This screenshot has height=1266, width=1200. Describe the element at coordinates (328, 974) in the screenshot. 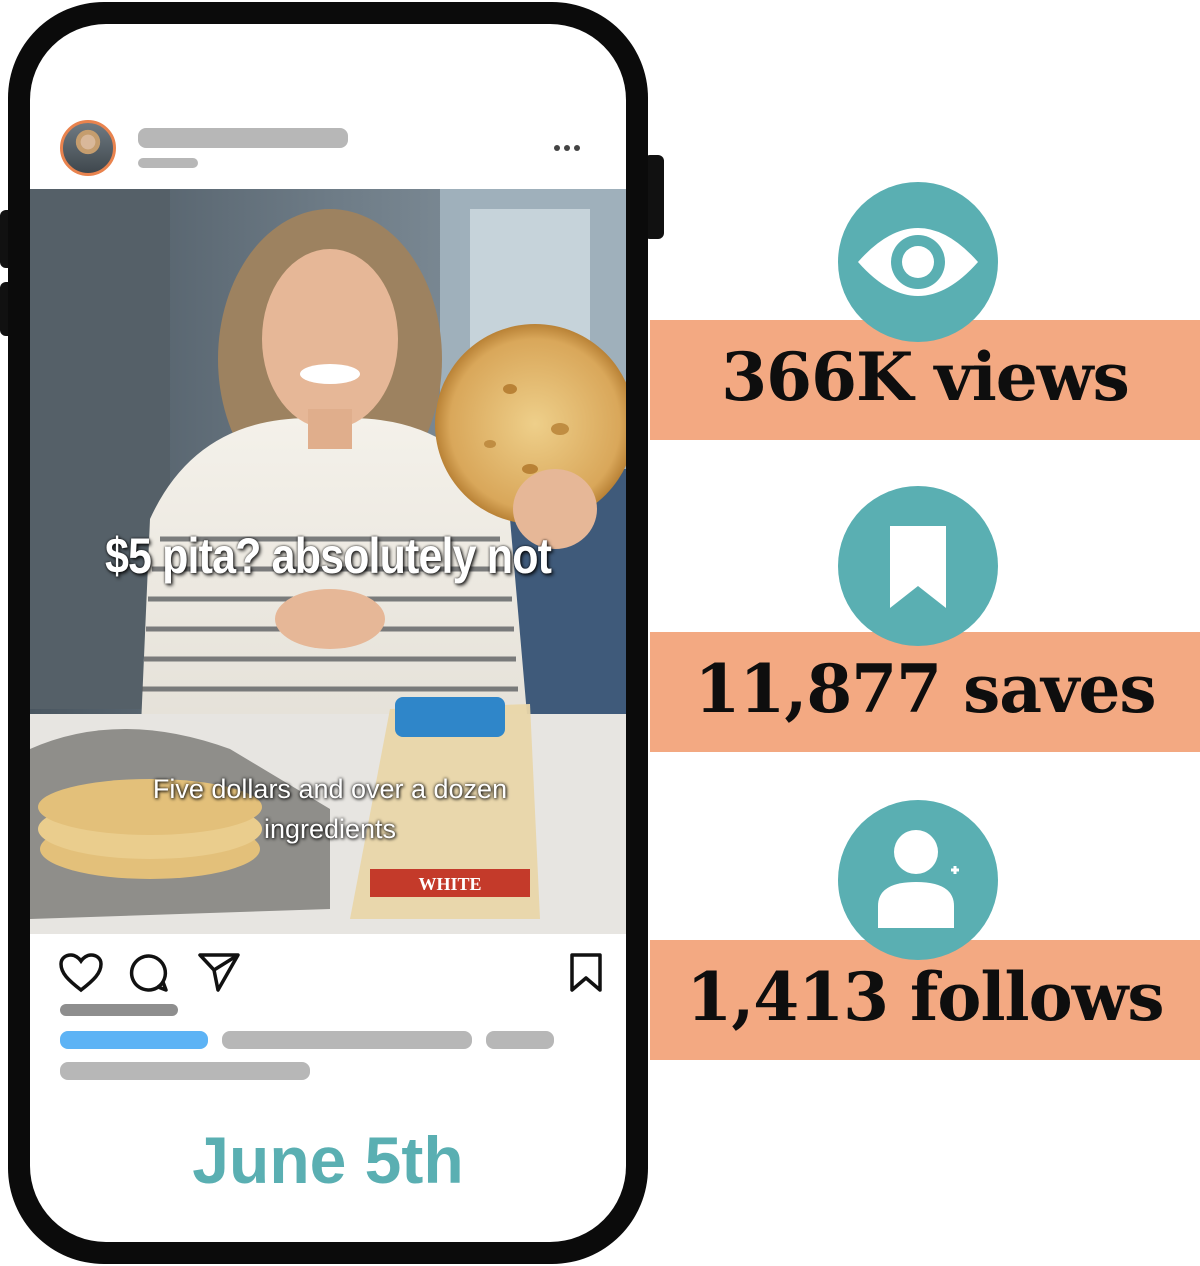

I see `post-actions` at that location.